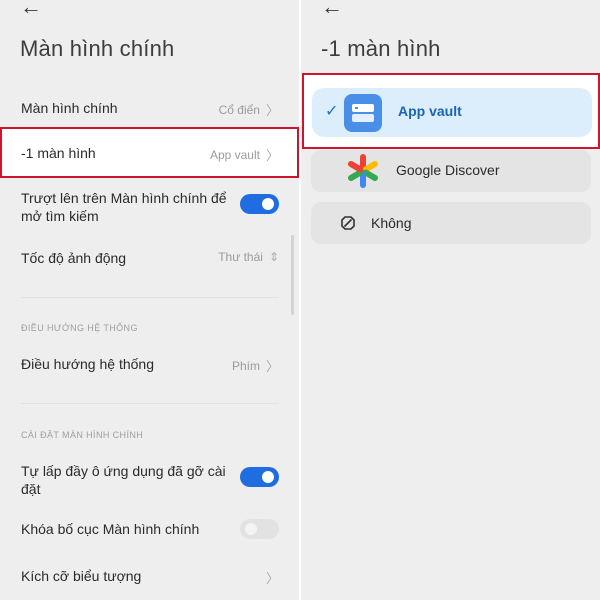 Image resolution: width=600 pixels, height=600 pixels. Describe the element at coordinates (123, 480) in the screenshot. I see `setting-label: Tự lấp đầy ô ứng dụng đã gỡ cài đặt` at that location.